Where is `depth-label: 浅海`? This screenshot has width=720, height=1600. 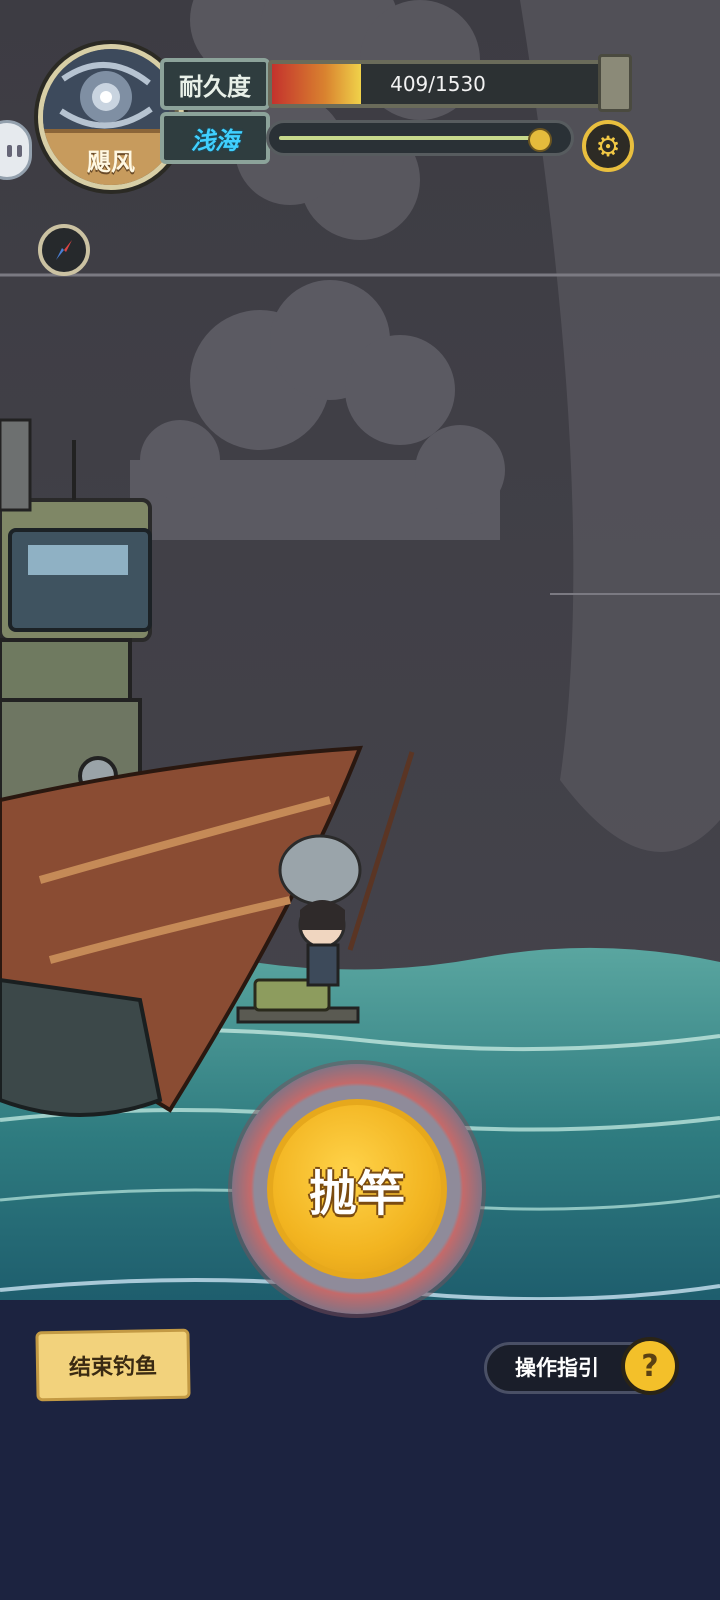 depth-label: 浅海 is located at coordinates (215, 138).